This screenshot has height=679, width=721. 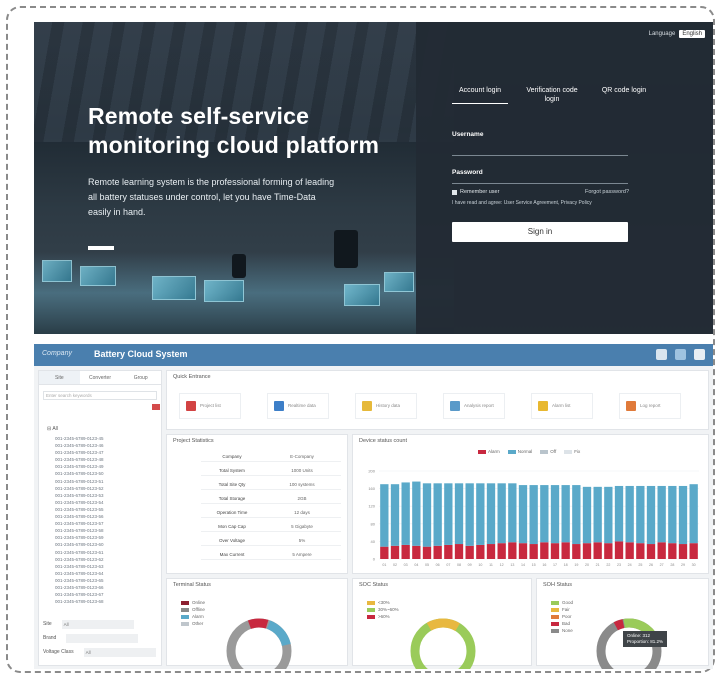 What do you see at coordinates (607, 192) in the screenshot?
I see `forgot-password-link: Forgot password?` at bounding box center [607, 192].